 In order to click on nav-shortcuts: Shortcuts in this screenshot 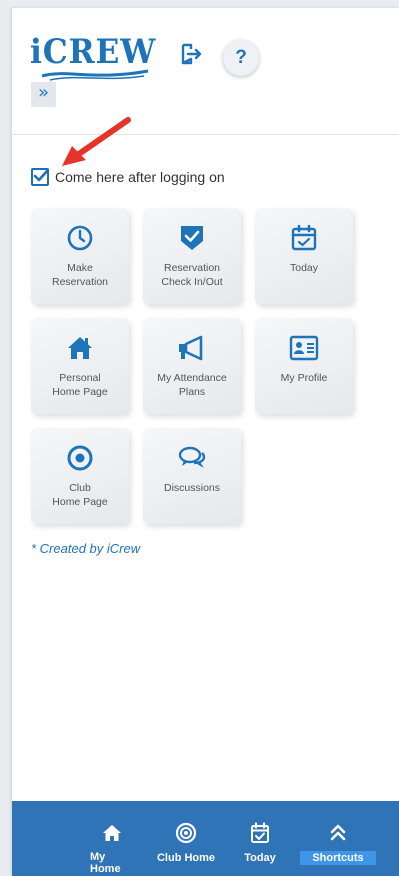, I will do `click(338, 838)`.